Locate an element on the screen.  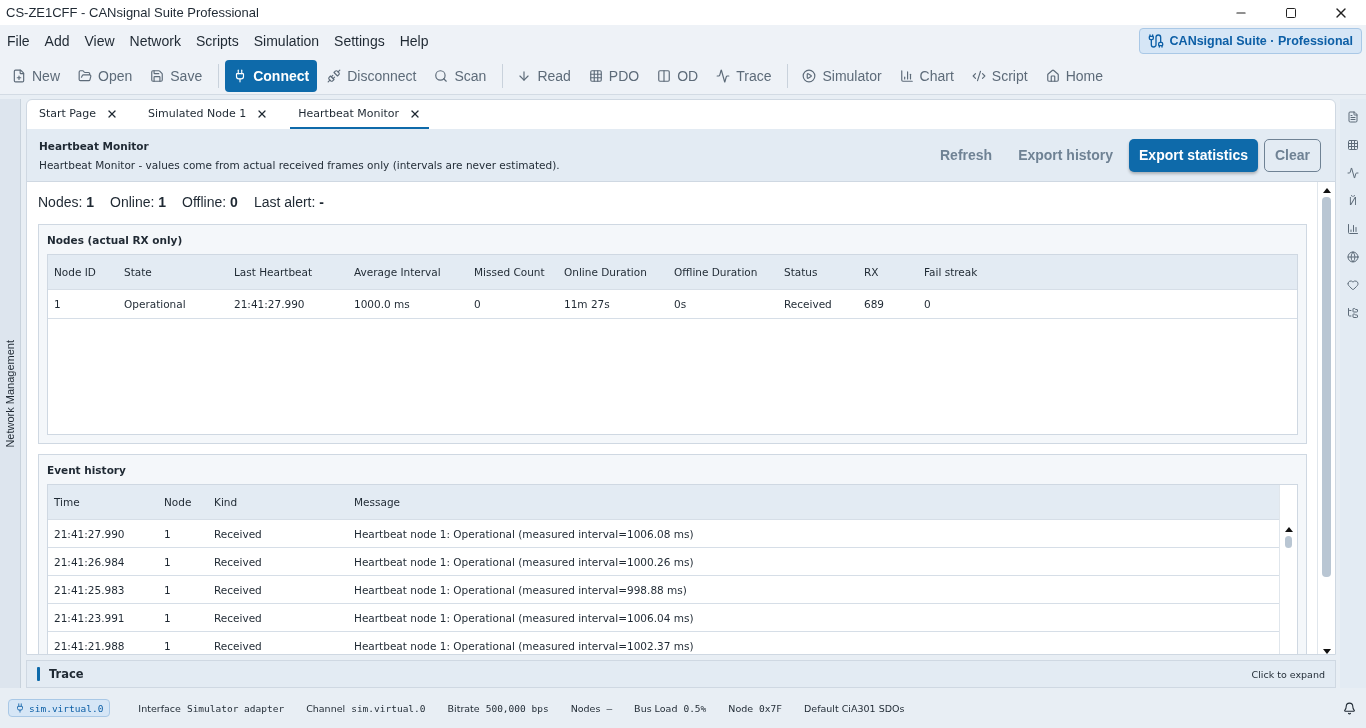
summary-stat: Nodes: 1 is located at coordinates (66, 202).